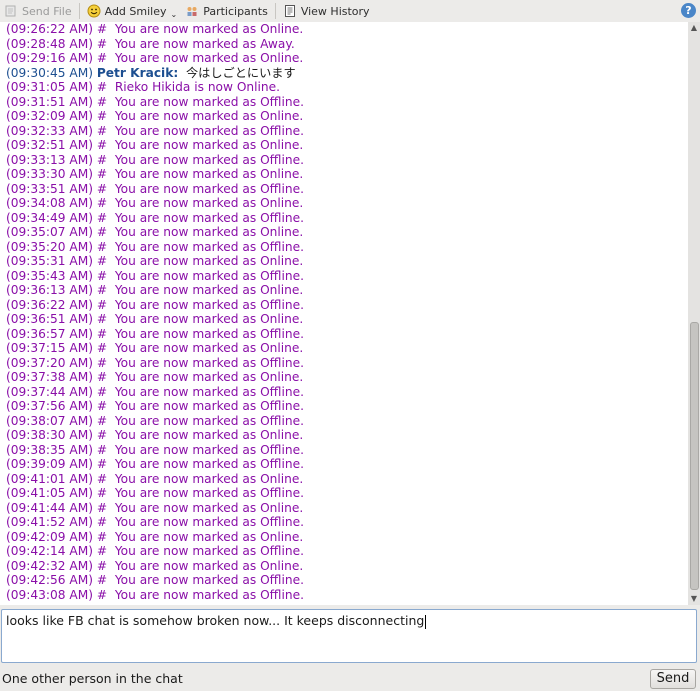 The image size is (700, 691). What do you see at coordinates (49, 391) in the screenshot?
I see `message-timestamp: (09:37:44 AM)` at bounding box center [49, 391].